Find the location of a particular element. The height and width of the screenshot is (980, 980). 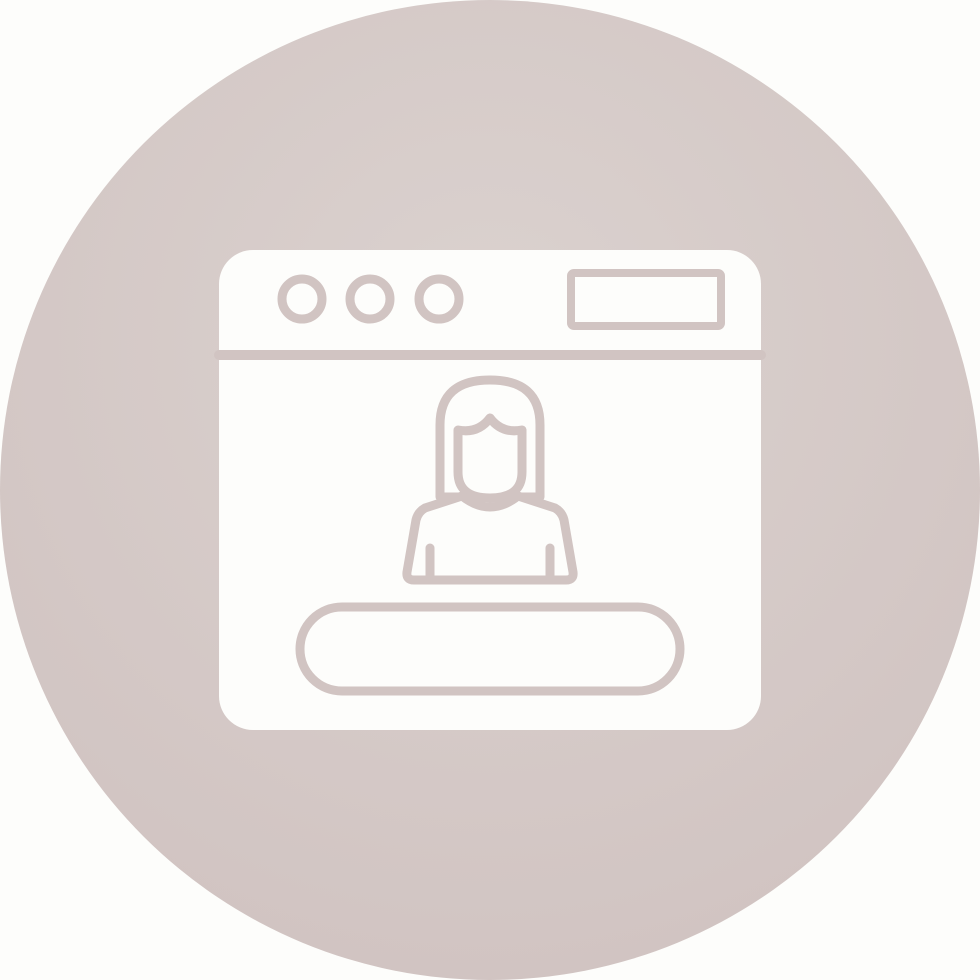

input-bar-icon is located at coordinates (490, 649).